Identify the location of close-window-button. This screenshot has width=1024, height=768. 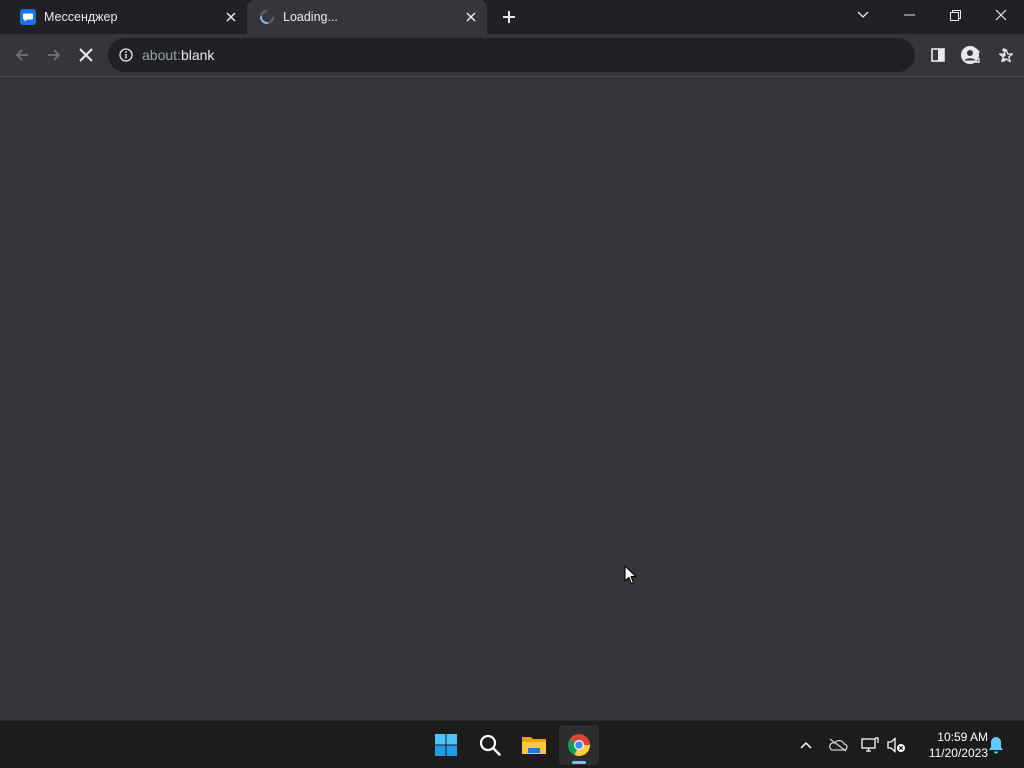
(1001, 15).